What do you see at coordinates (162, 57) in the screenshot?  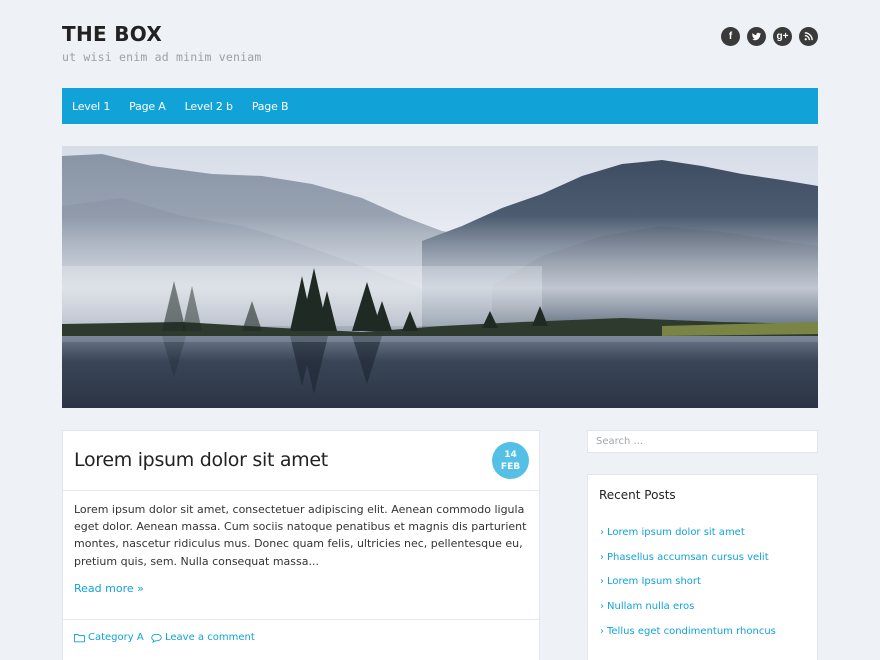 I see `site-description: ut wisi enim ad minim veniam` at bounding box center [162, 57].